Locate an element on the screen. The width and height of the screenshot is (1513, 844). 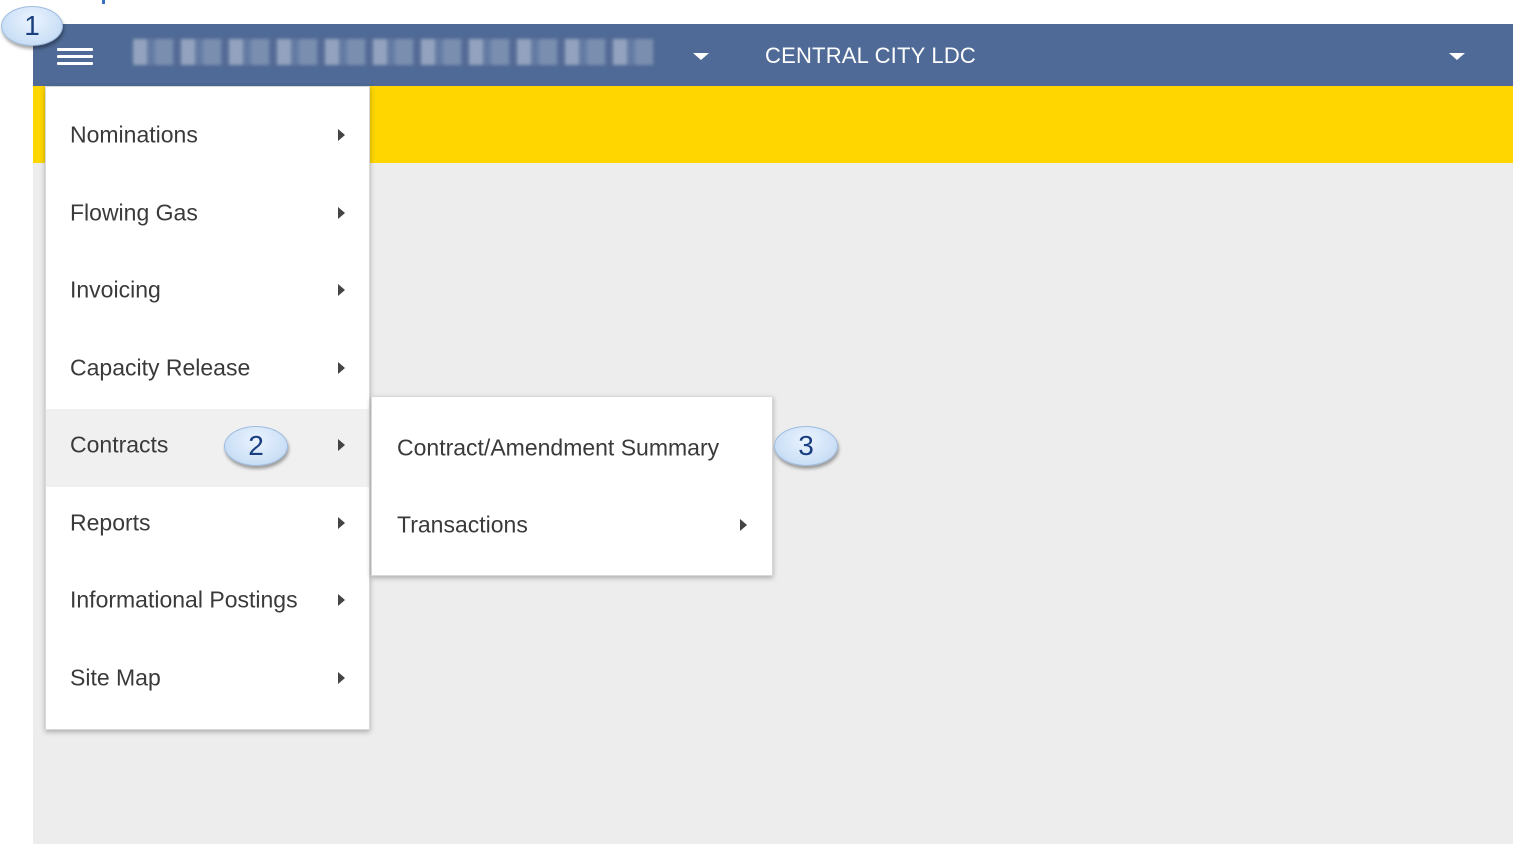
menu-item-capacity-release: Capacity Release is located at coordinates (207, 371).